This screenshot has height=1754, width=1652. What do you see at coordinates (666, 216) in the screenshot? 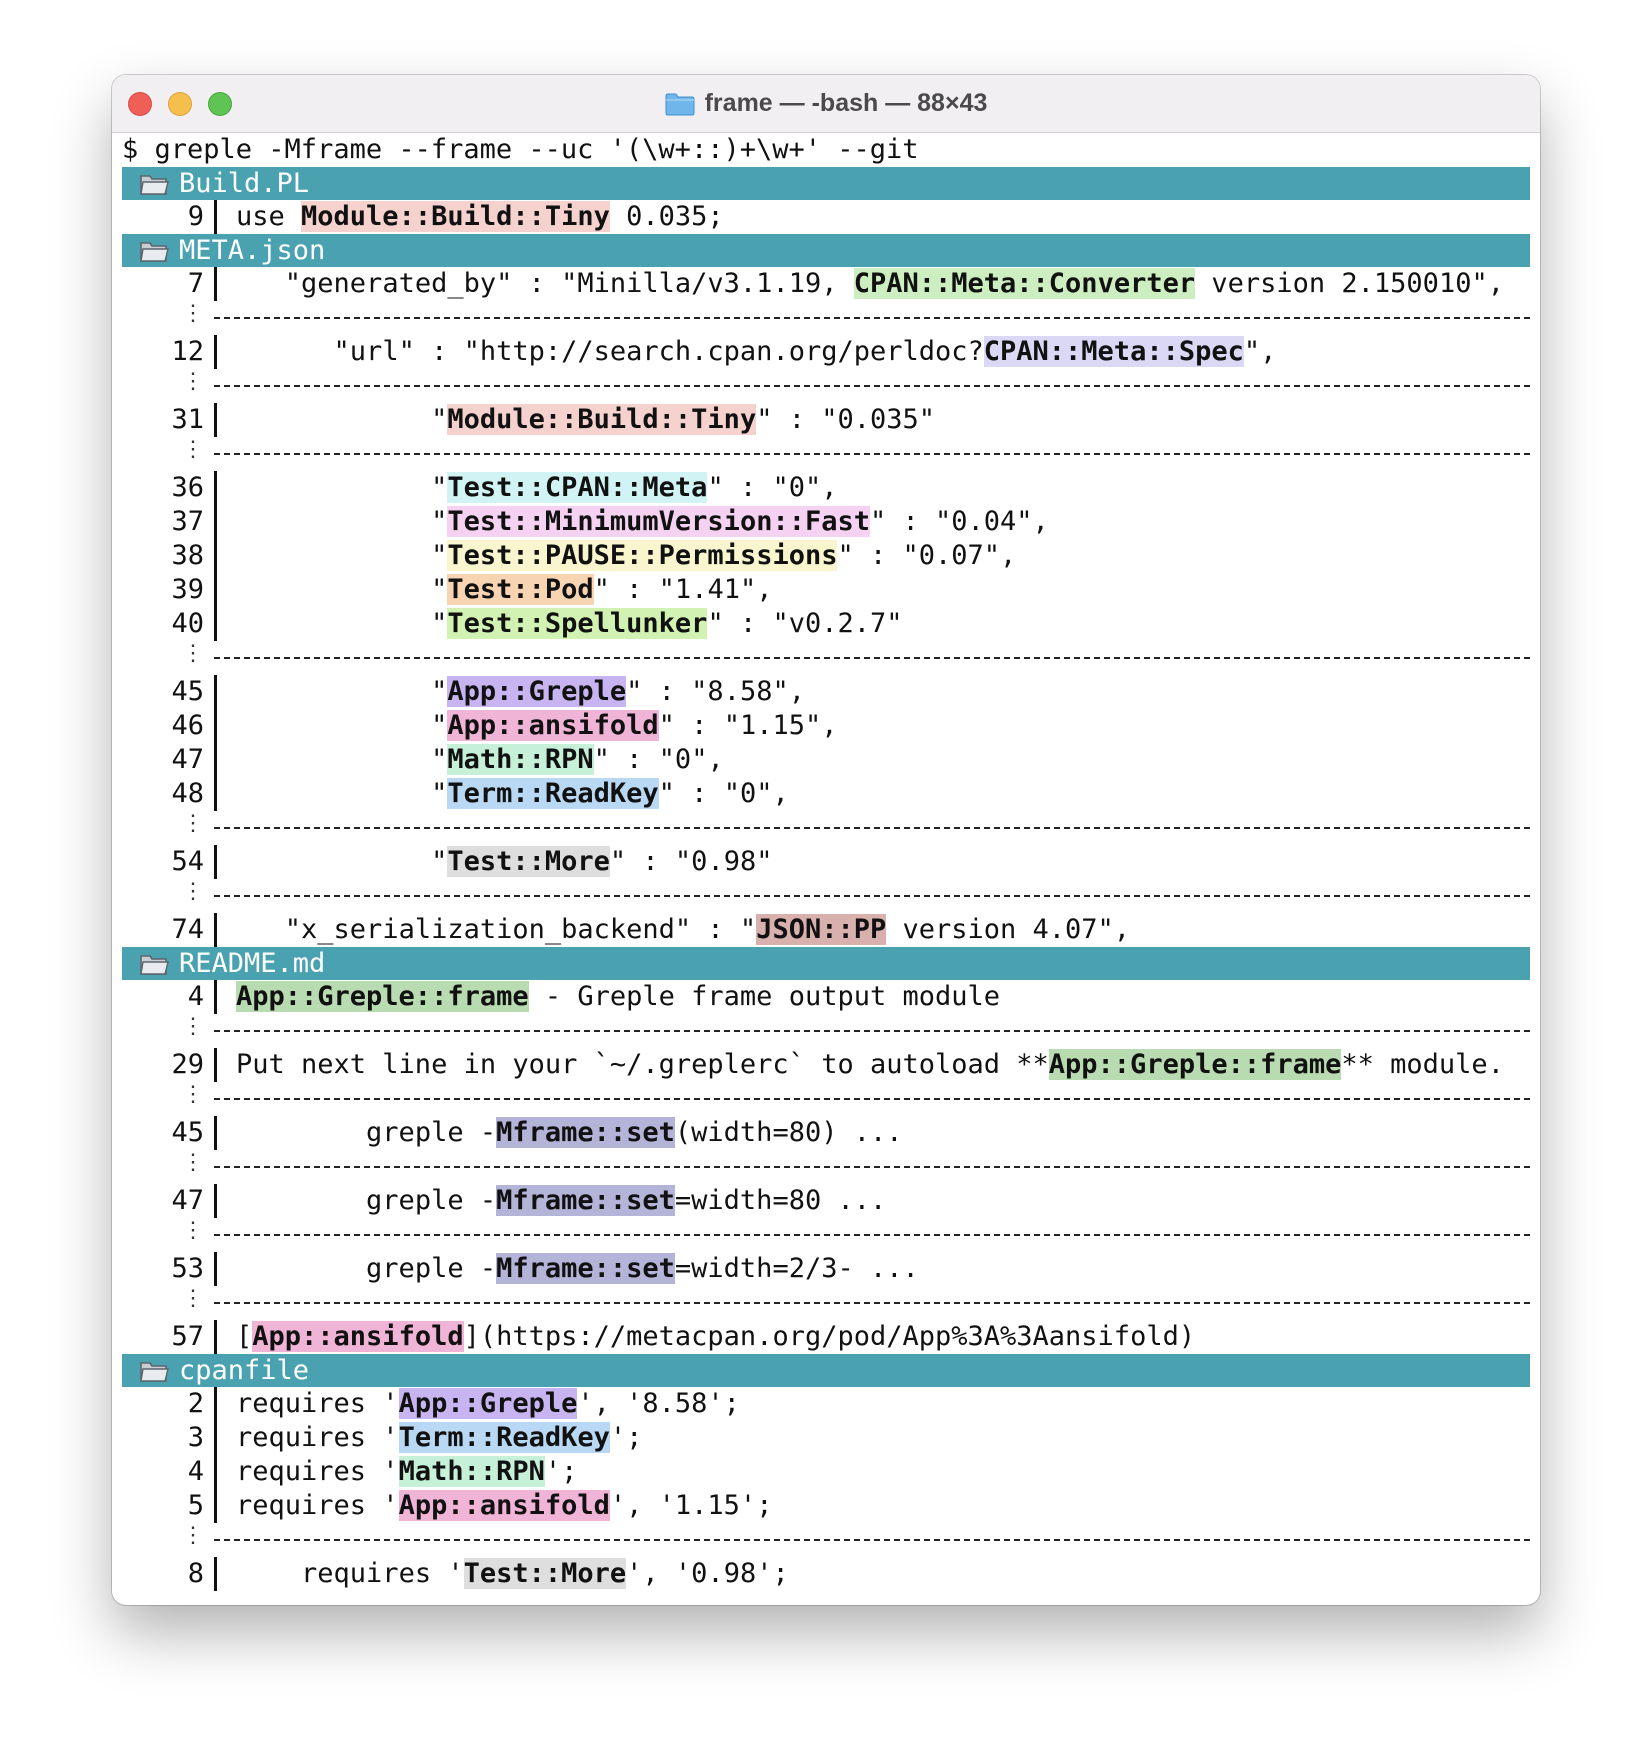
I see `code-fragment: 0.035;` at bounding box center [666, 216].